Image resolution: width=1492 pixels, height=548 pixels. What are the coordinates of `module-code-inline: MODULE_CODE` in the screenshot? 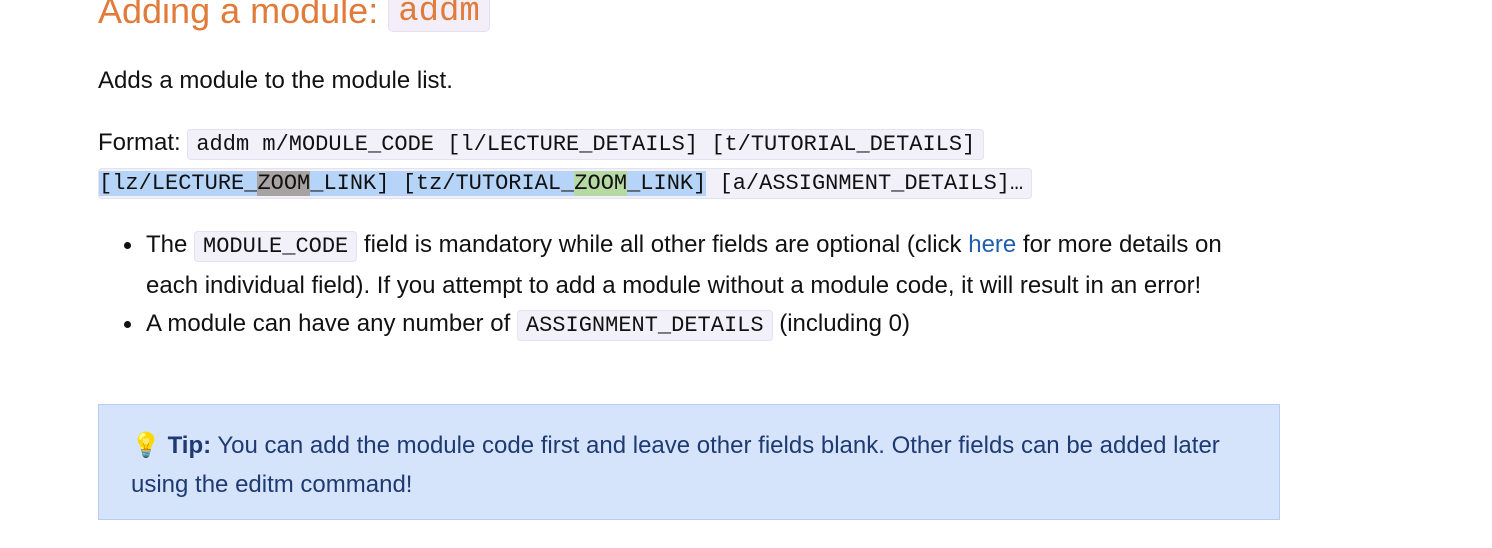 It's located at (276, 246).